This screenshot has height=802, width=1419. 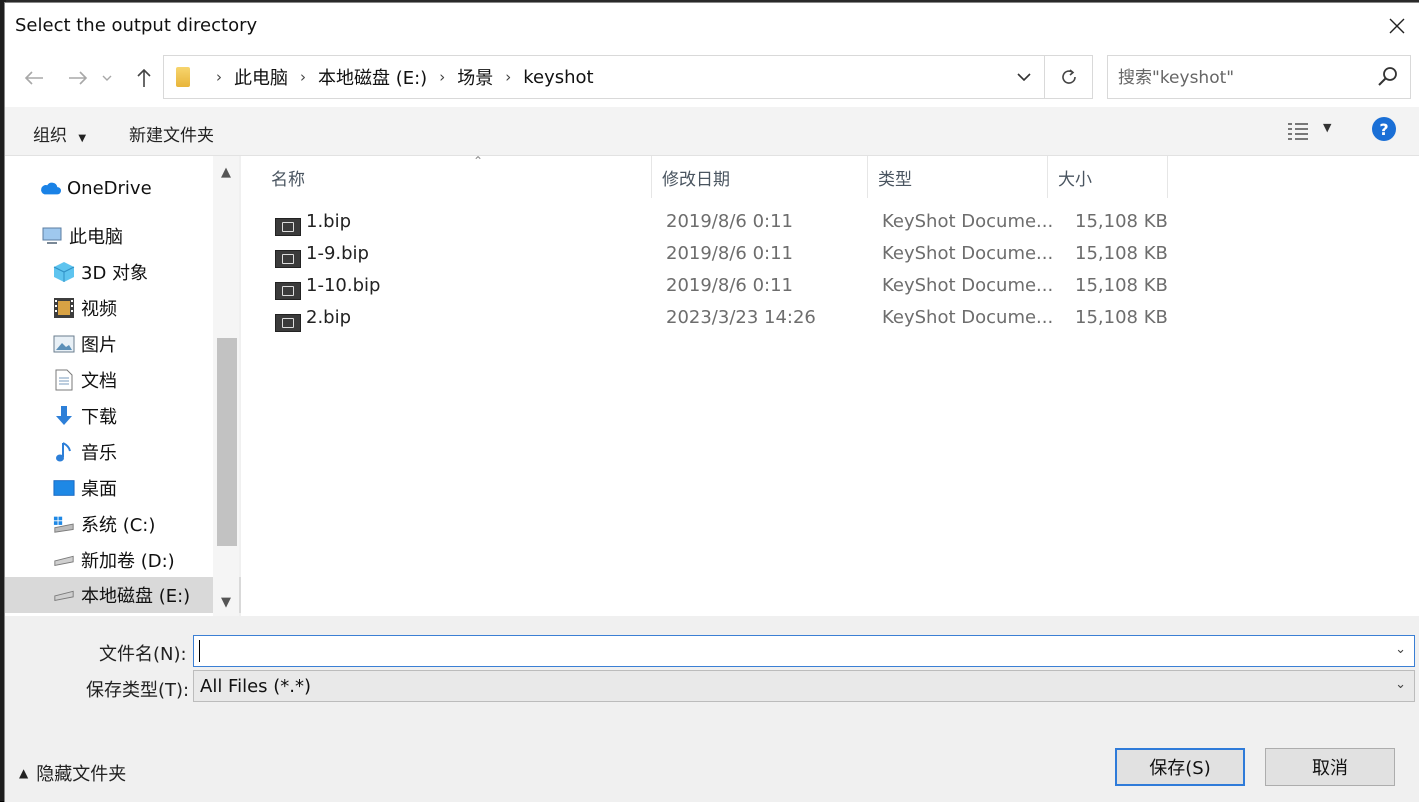 What do you see at coordinates (804, 686) in the screenshot?
I see `filetype-select: All Files (*.*) ⌄` at bounding box center [804, 686].